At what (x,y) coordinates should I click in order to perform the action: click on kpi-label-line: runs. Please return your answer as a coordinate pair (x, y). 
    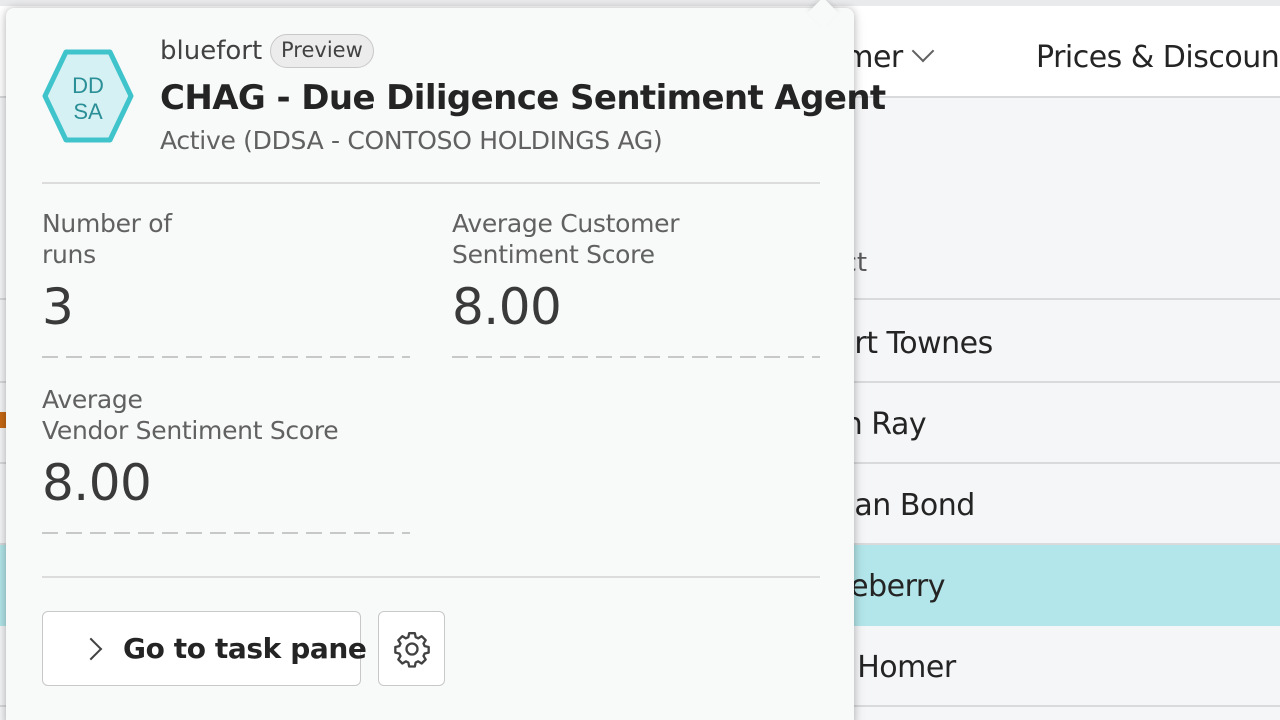
    Looking at the image, I should click on (69, 254).